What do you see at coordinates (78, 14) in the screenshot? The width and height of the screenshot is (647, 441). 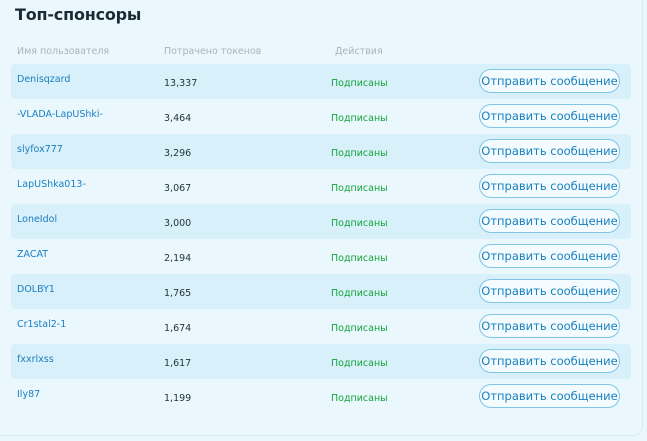 I see `page-title: Топ-спонсоры` at bounding box center [78, 14].